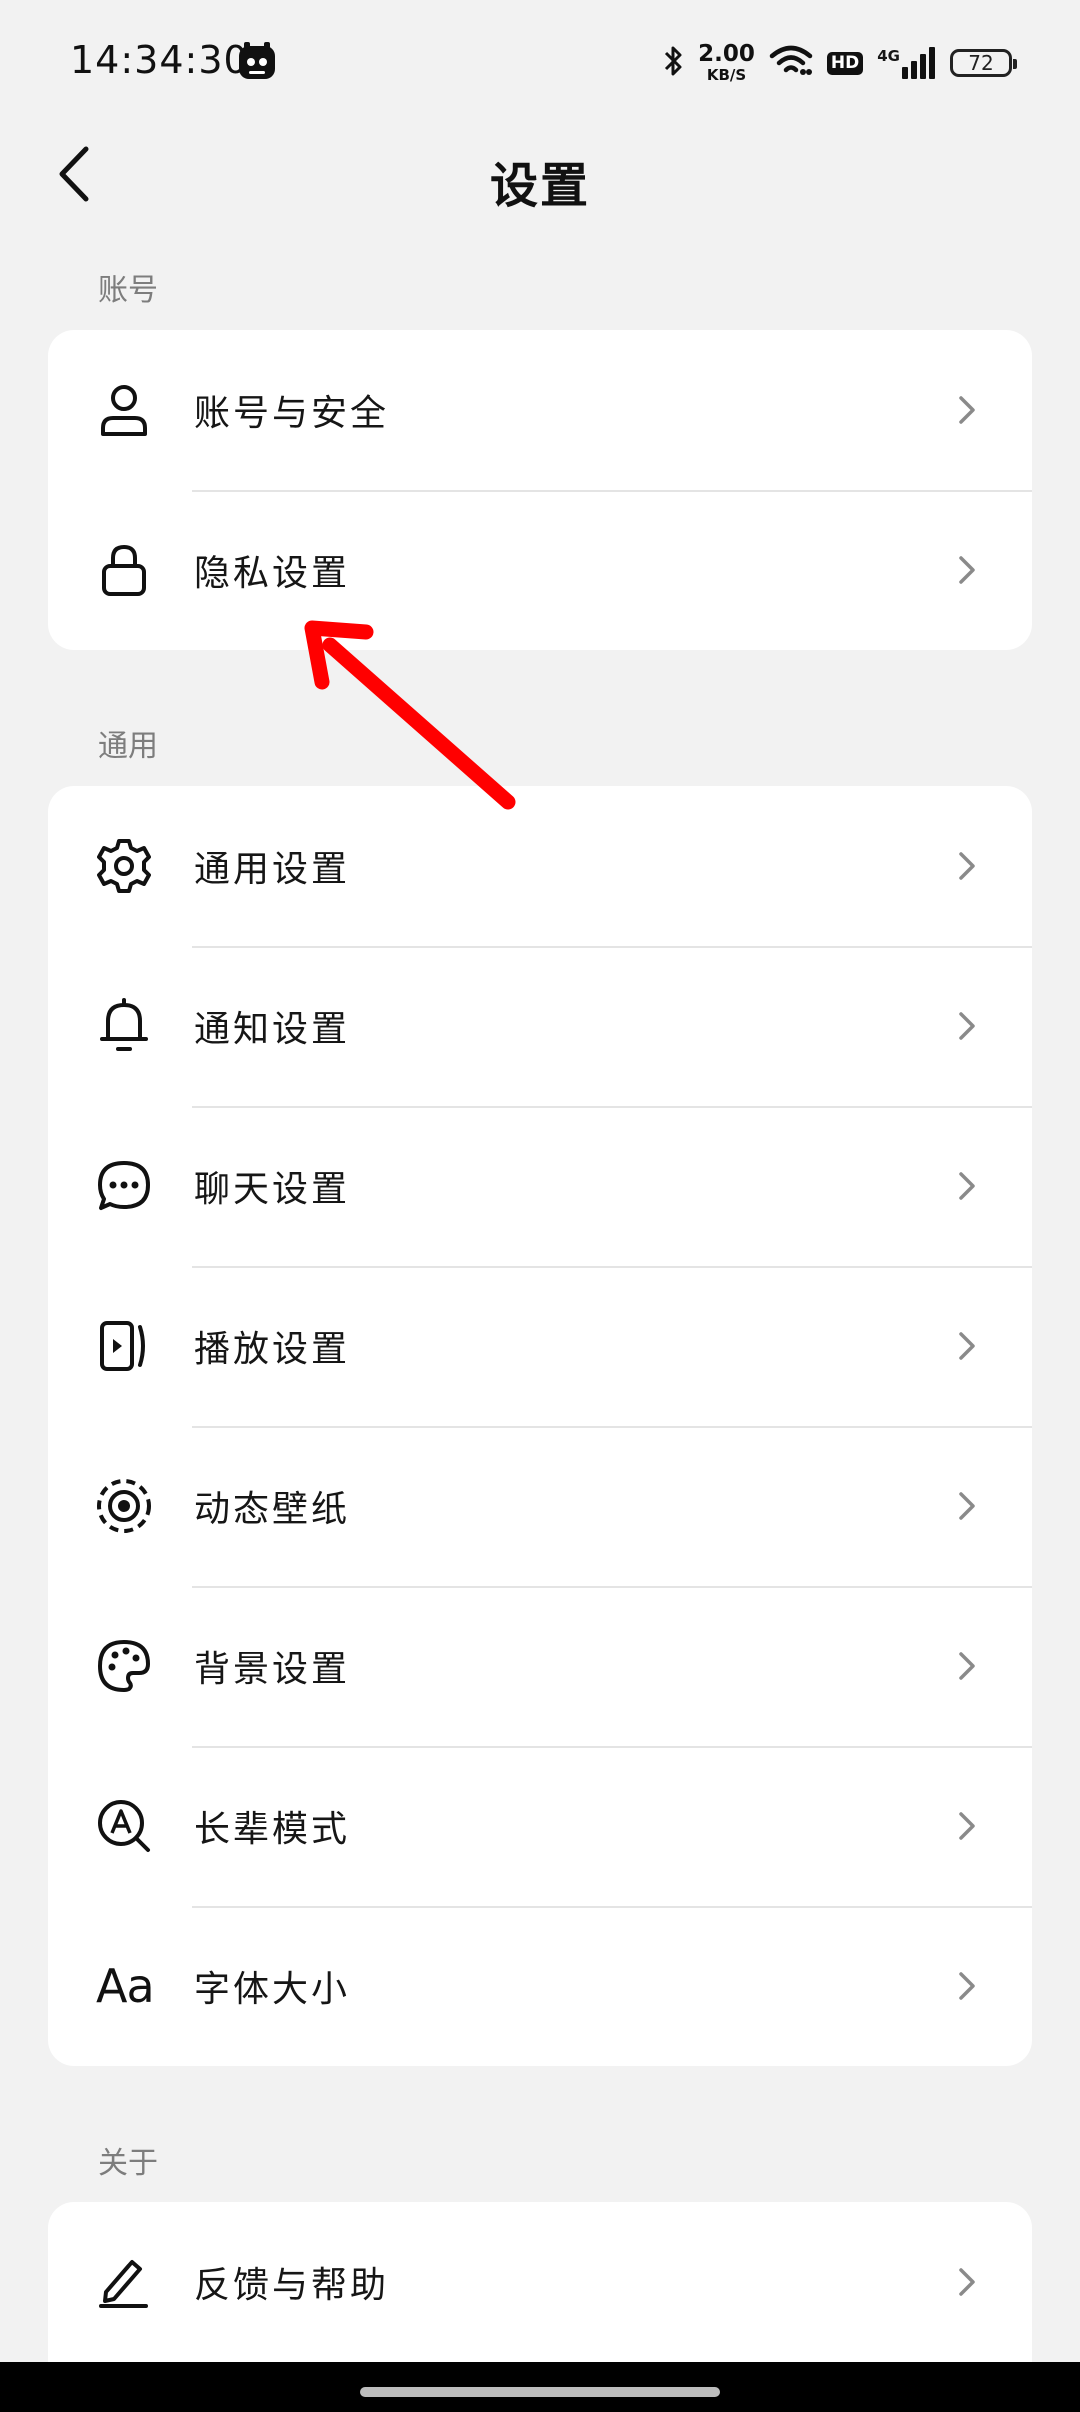 This screenshot has width=1080, height=2412. I want to click on settings-item-background: 背景设置, so click(540, 1666).